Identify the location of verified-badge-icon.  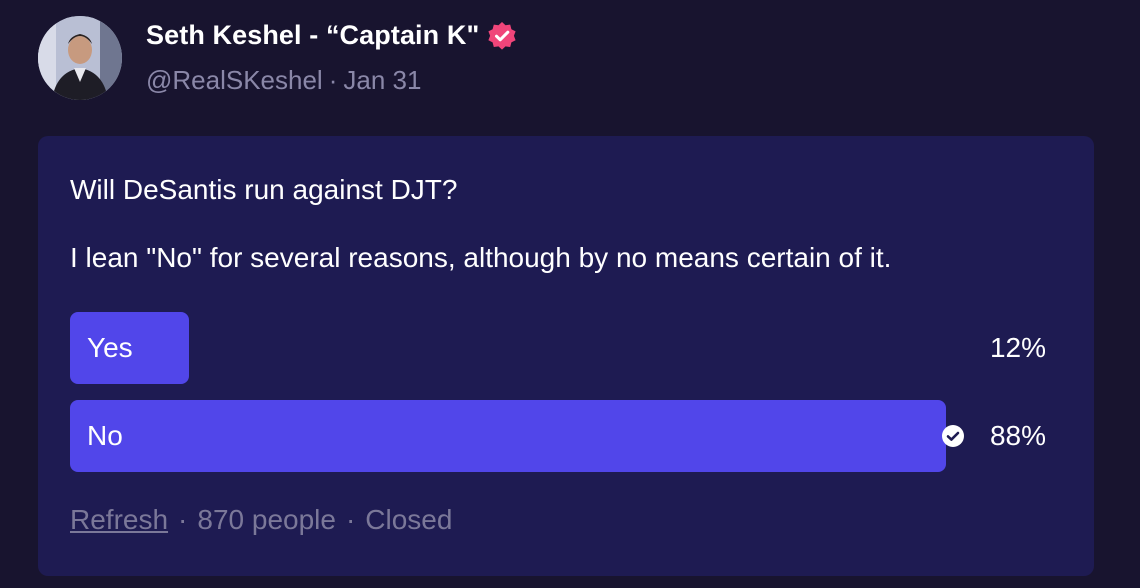
(502, 36).